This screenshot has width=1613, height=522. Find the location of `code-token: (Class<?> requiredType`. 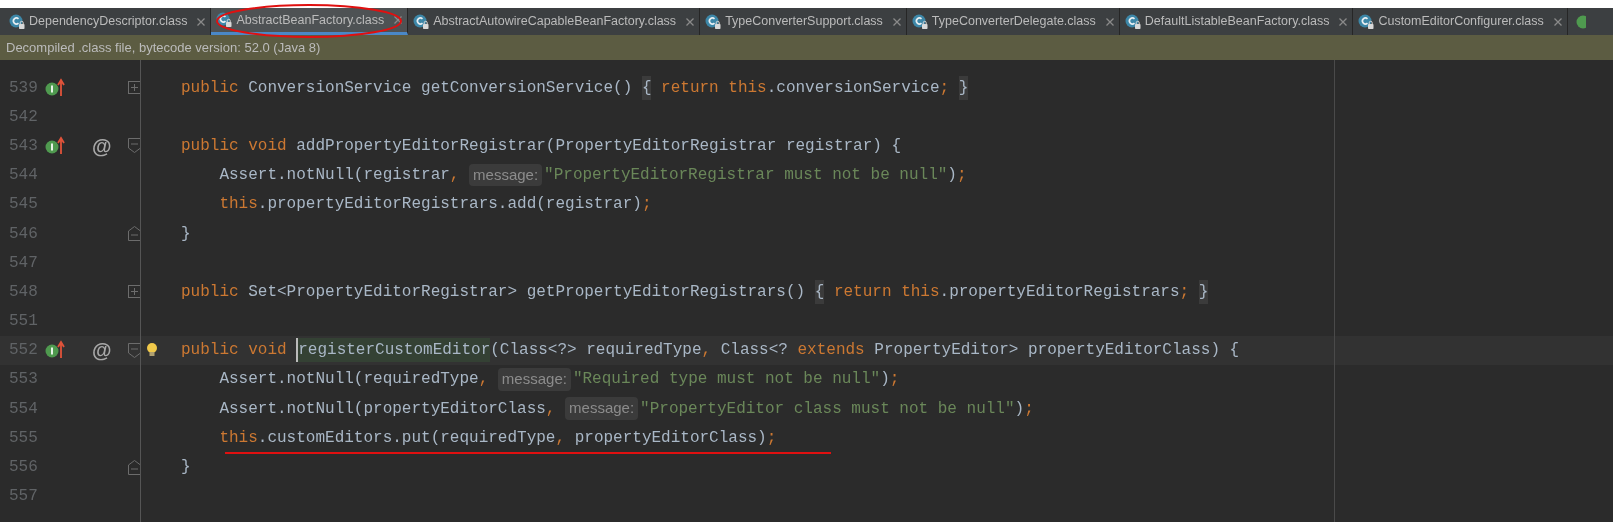

code-token: (Class<?> requiredType is located at coordinates (596, 351).